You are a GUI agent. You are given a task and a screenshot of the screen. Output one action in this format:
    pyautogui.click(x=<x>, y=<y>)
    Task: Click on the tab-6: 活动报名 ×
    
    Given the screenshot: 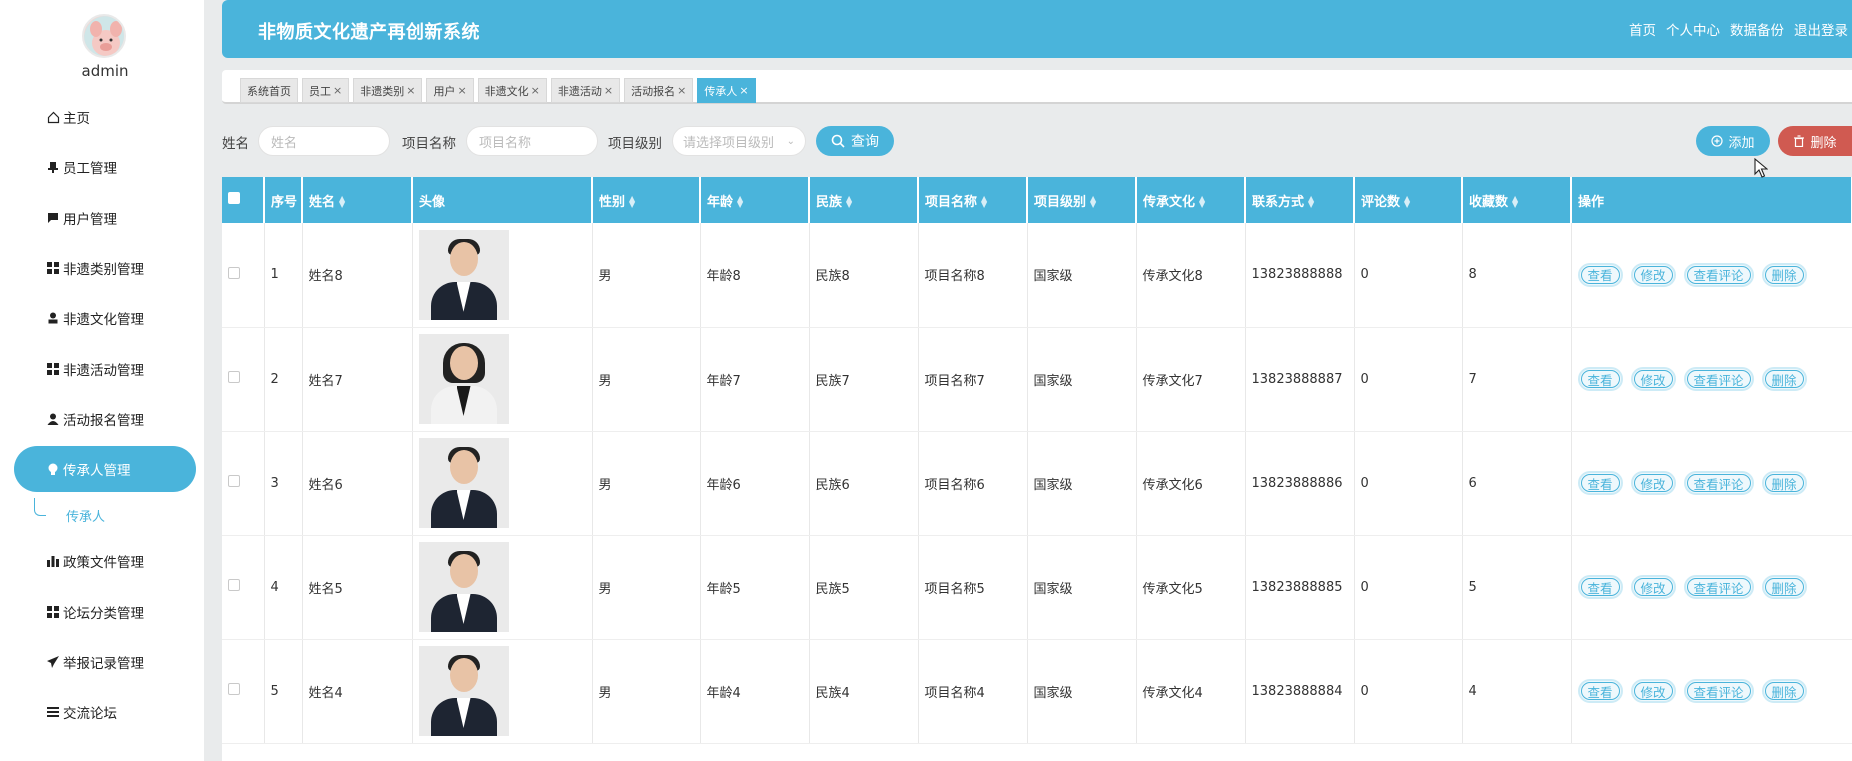 What is the action you would take?
    pyautogui.click(x=659, y=90)
    